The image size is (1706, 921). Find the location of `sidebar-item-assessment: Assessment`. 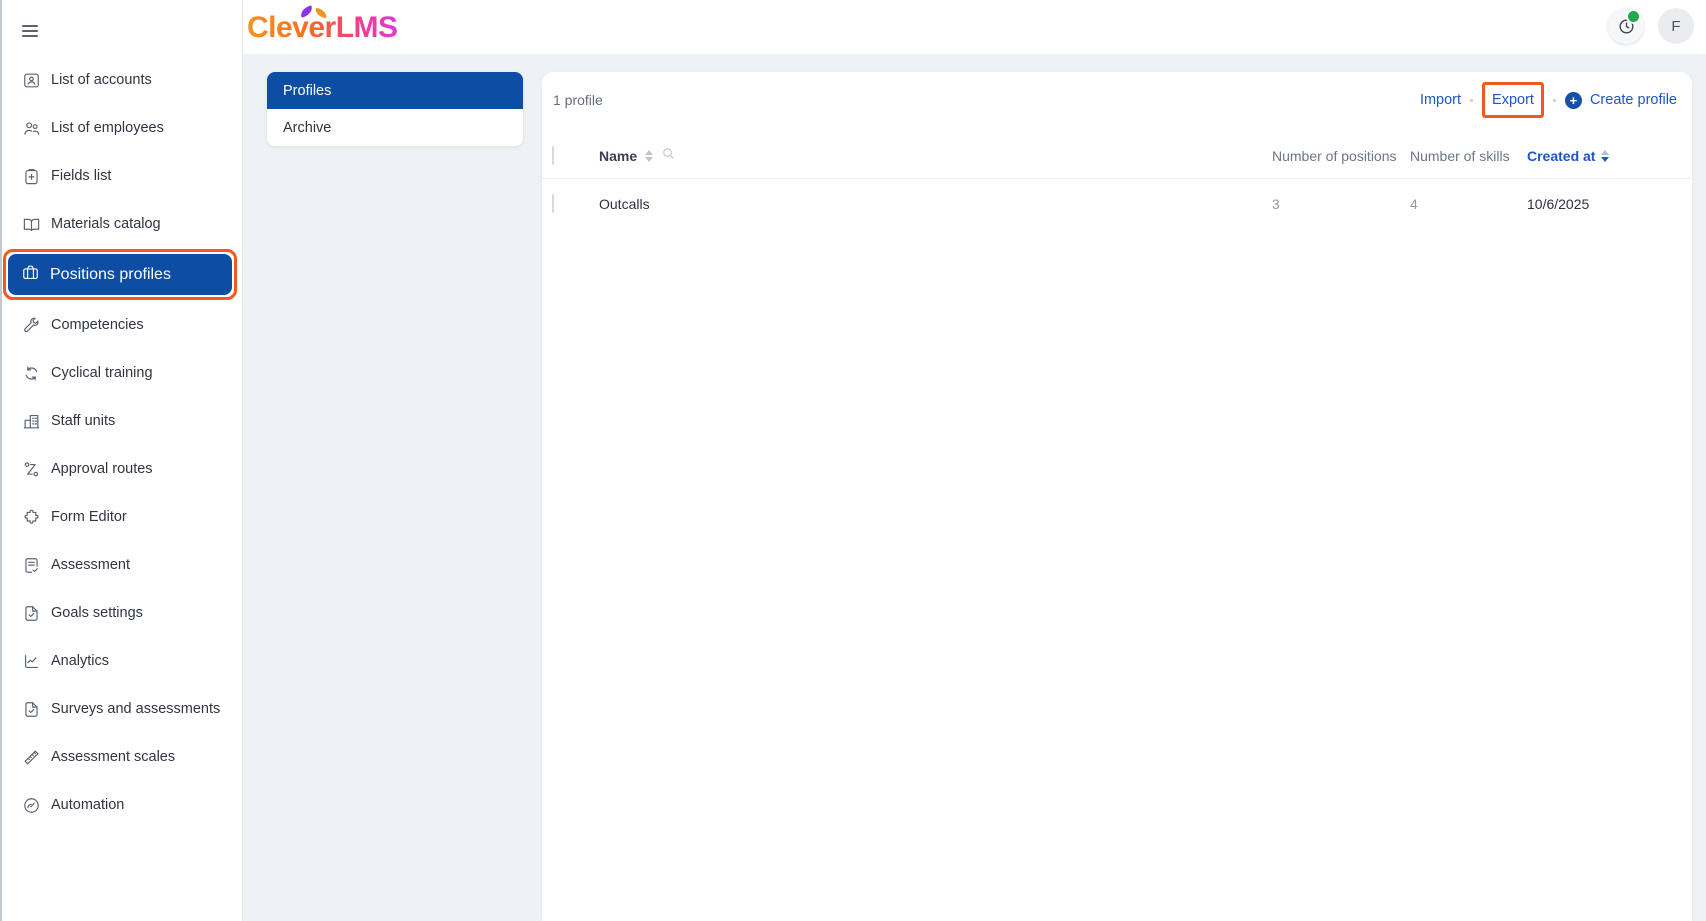

sidebar-item-assessment: Assessment is located at coordinates (121, 565).